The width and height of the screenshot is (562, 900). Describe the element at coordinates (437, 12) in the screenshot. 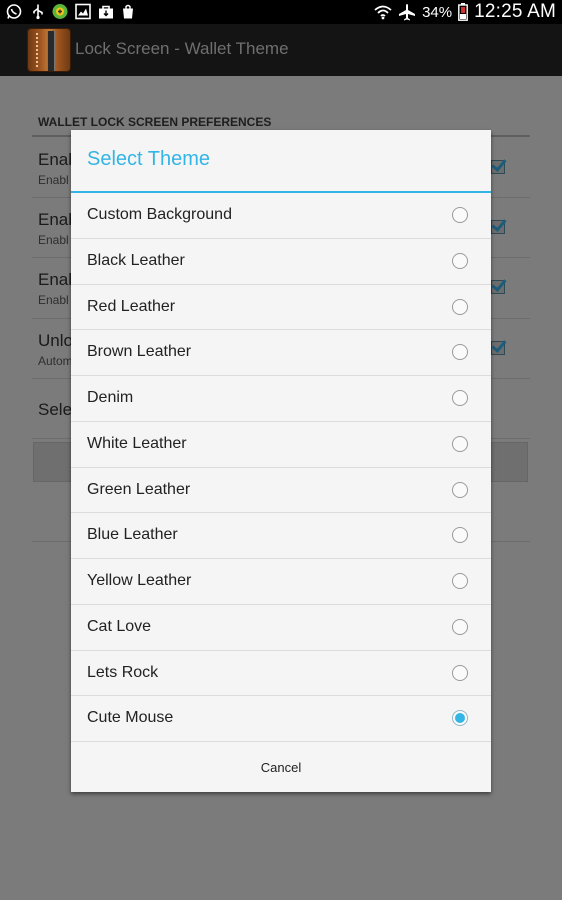

I see `battery-percent: 34%` at that location.